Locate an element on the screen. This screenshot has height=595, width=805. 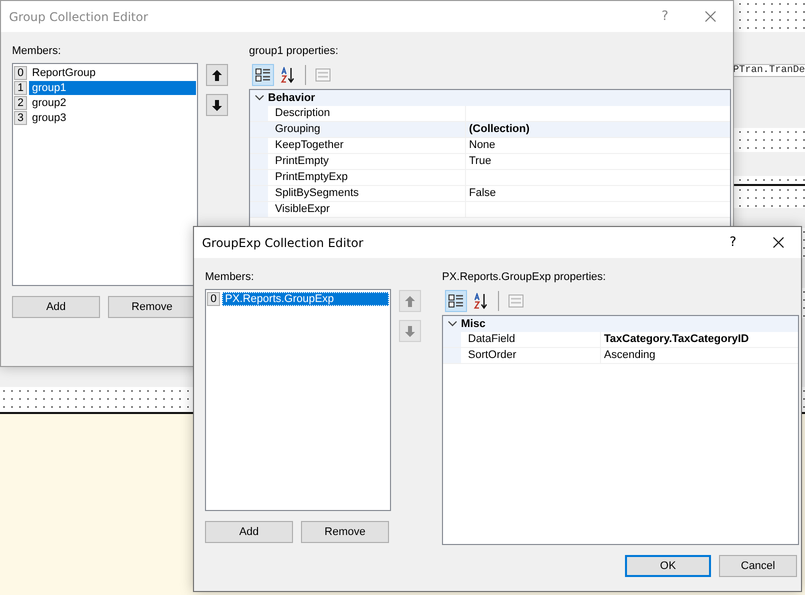
member-item: ReportGroup is located at coordinates (112, 73).